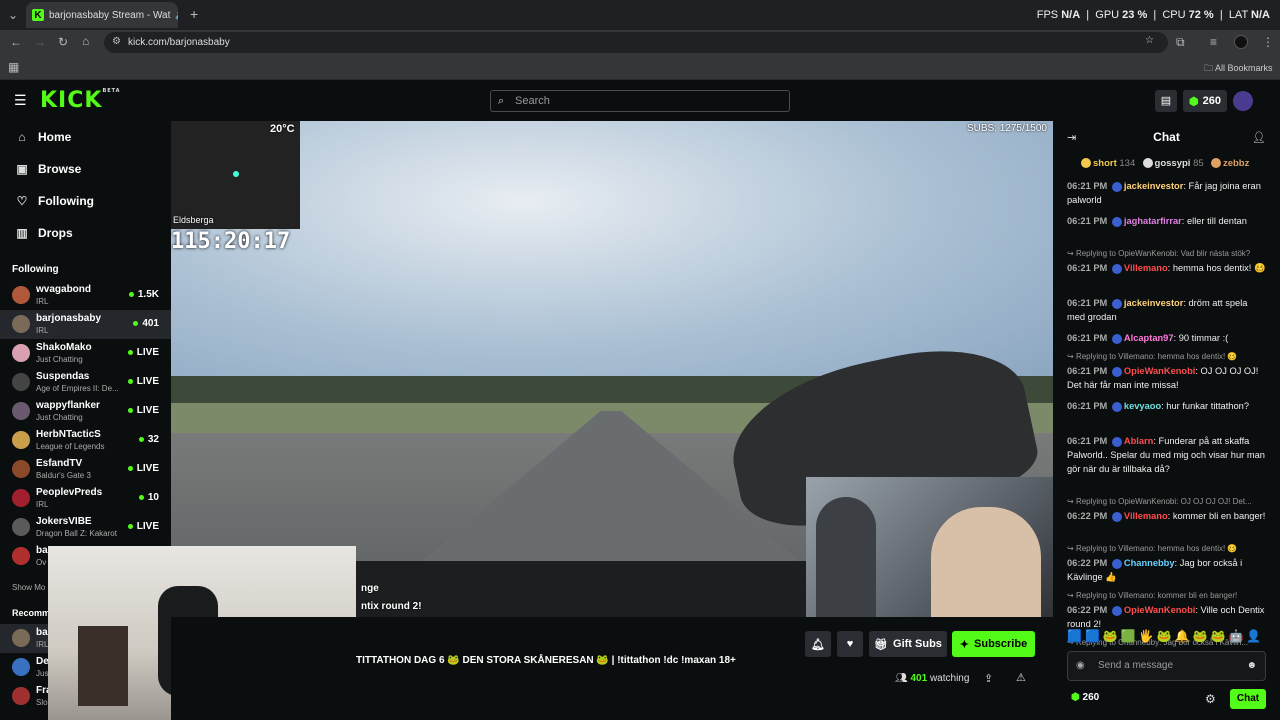  Describe the element at coordinates (1149, 40) in the screenshot. I see `bookmark-star-icon: ☆` at that location.